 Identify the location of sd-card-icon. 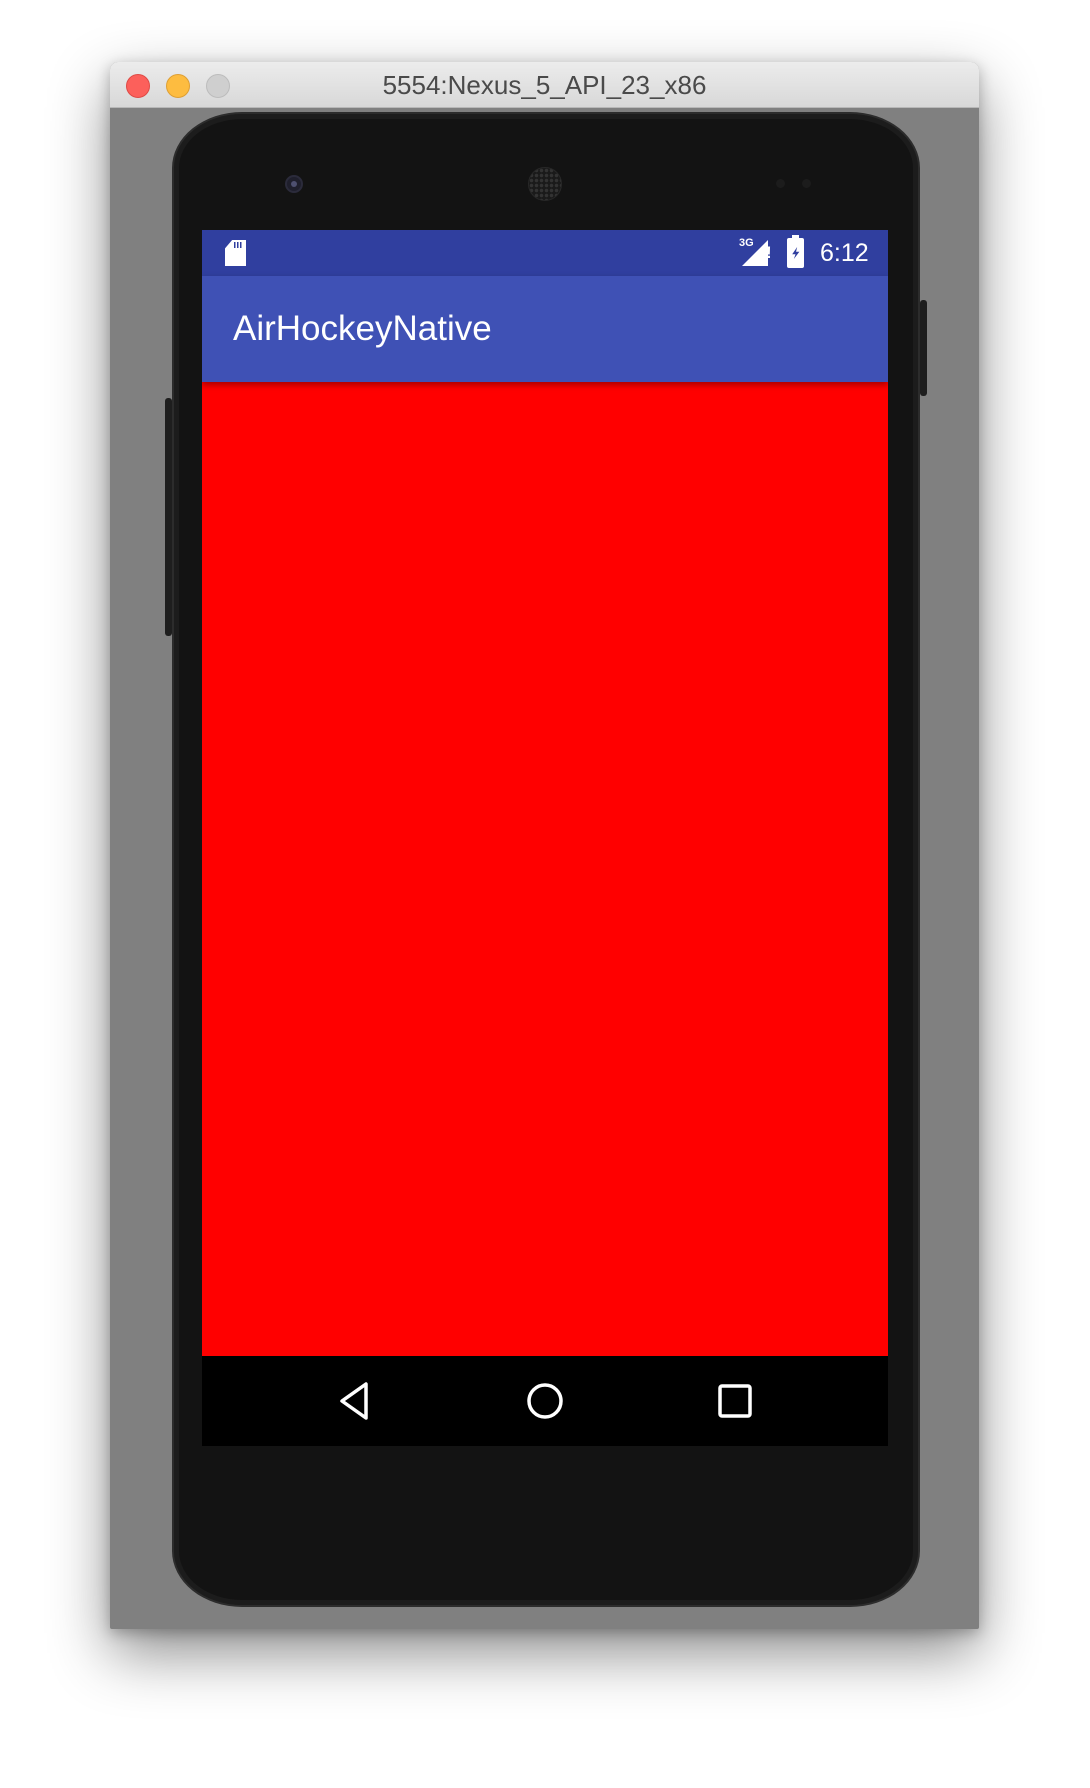
(235, 253).